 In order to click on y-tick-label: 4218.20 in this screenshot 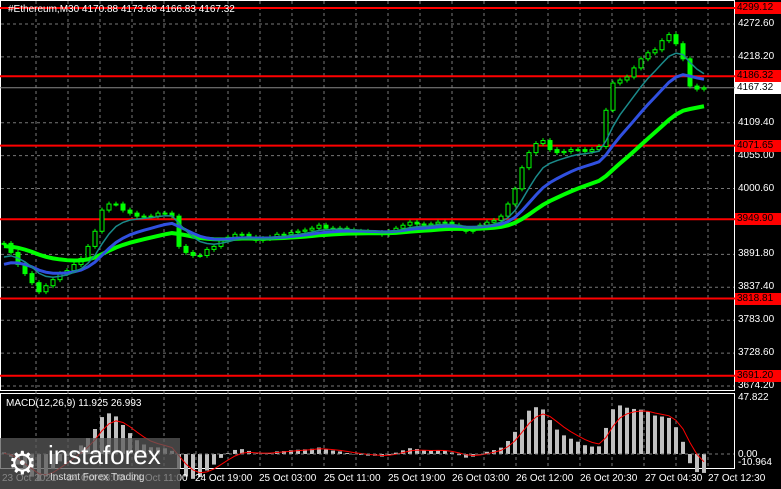, I will do `click(756, 56)`.